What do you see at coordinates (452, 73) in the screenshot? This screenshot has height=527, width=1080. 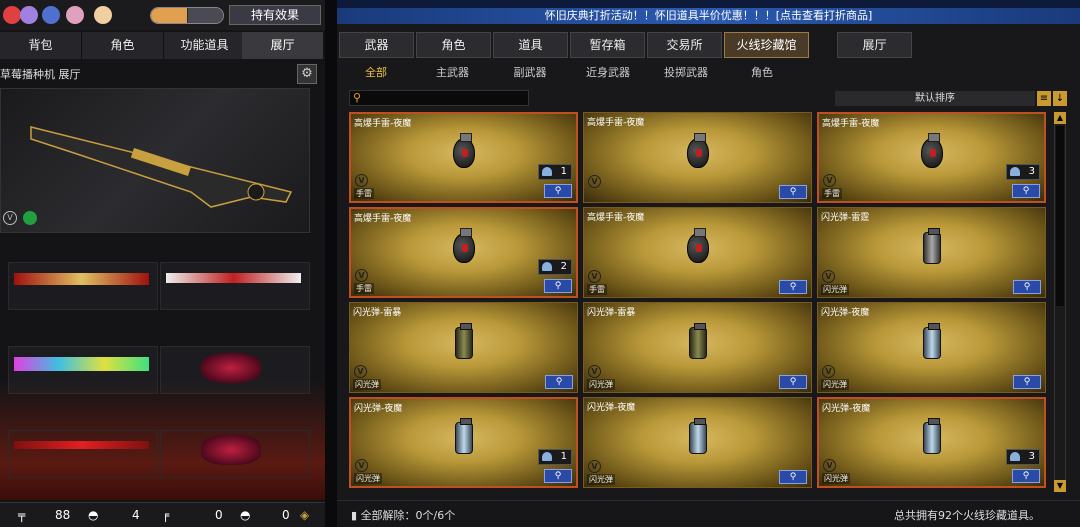 I see `subtab-primary: 主武器` at bounding box center [452, 73].